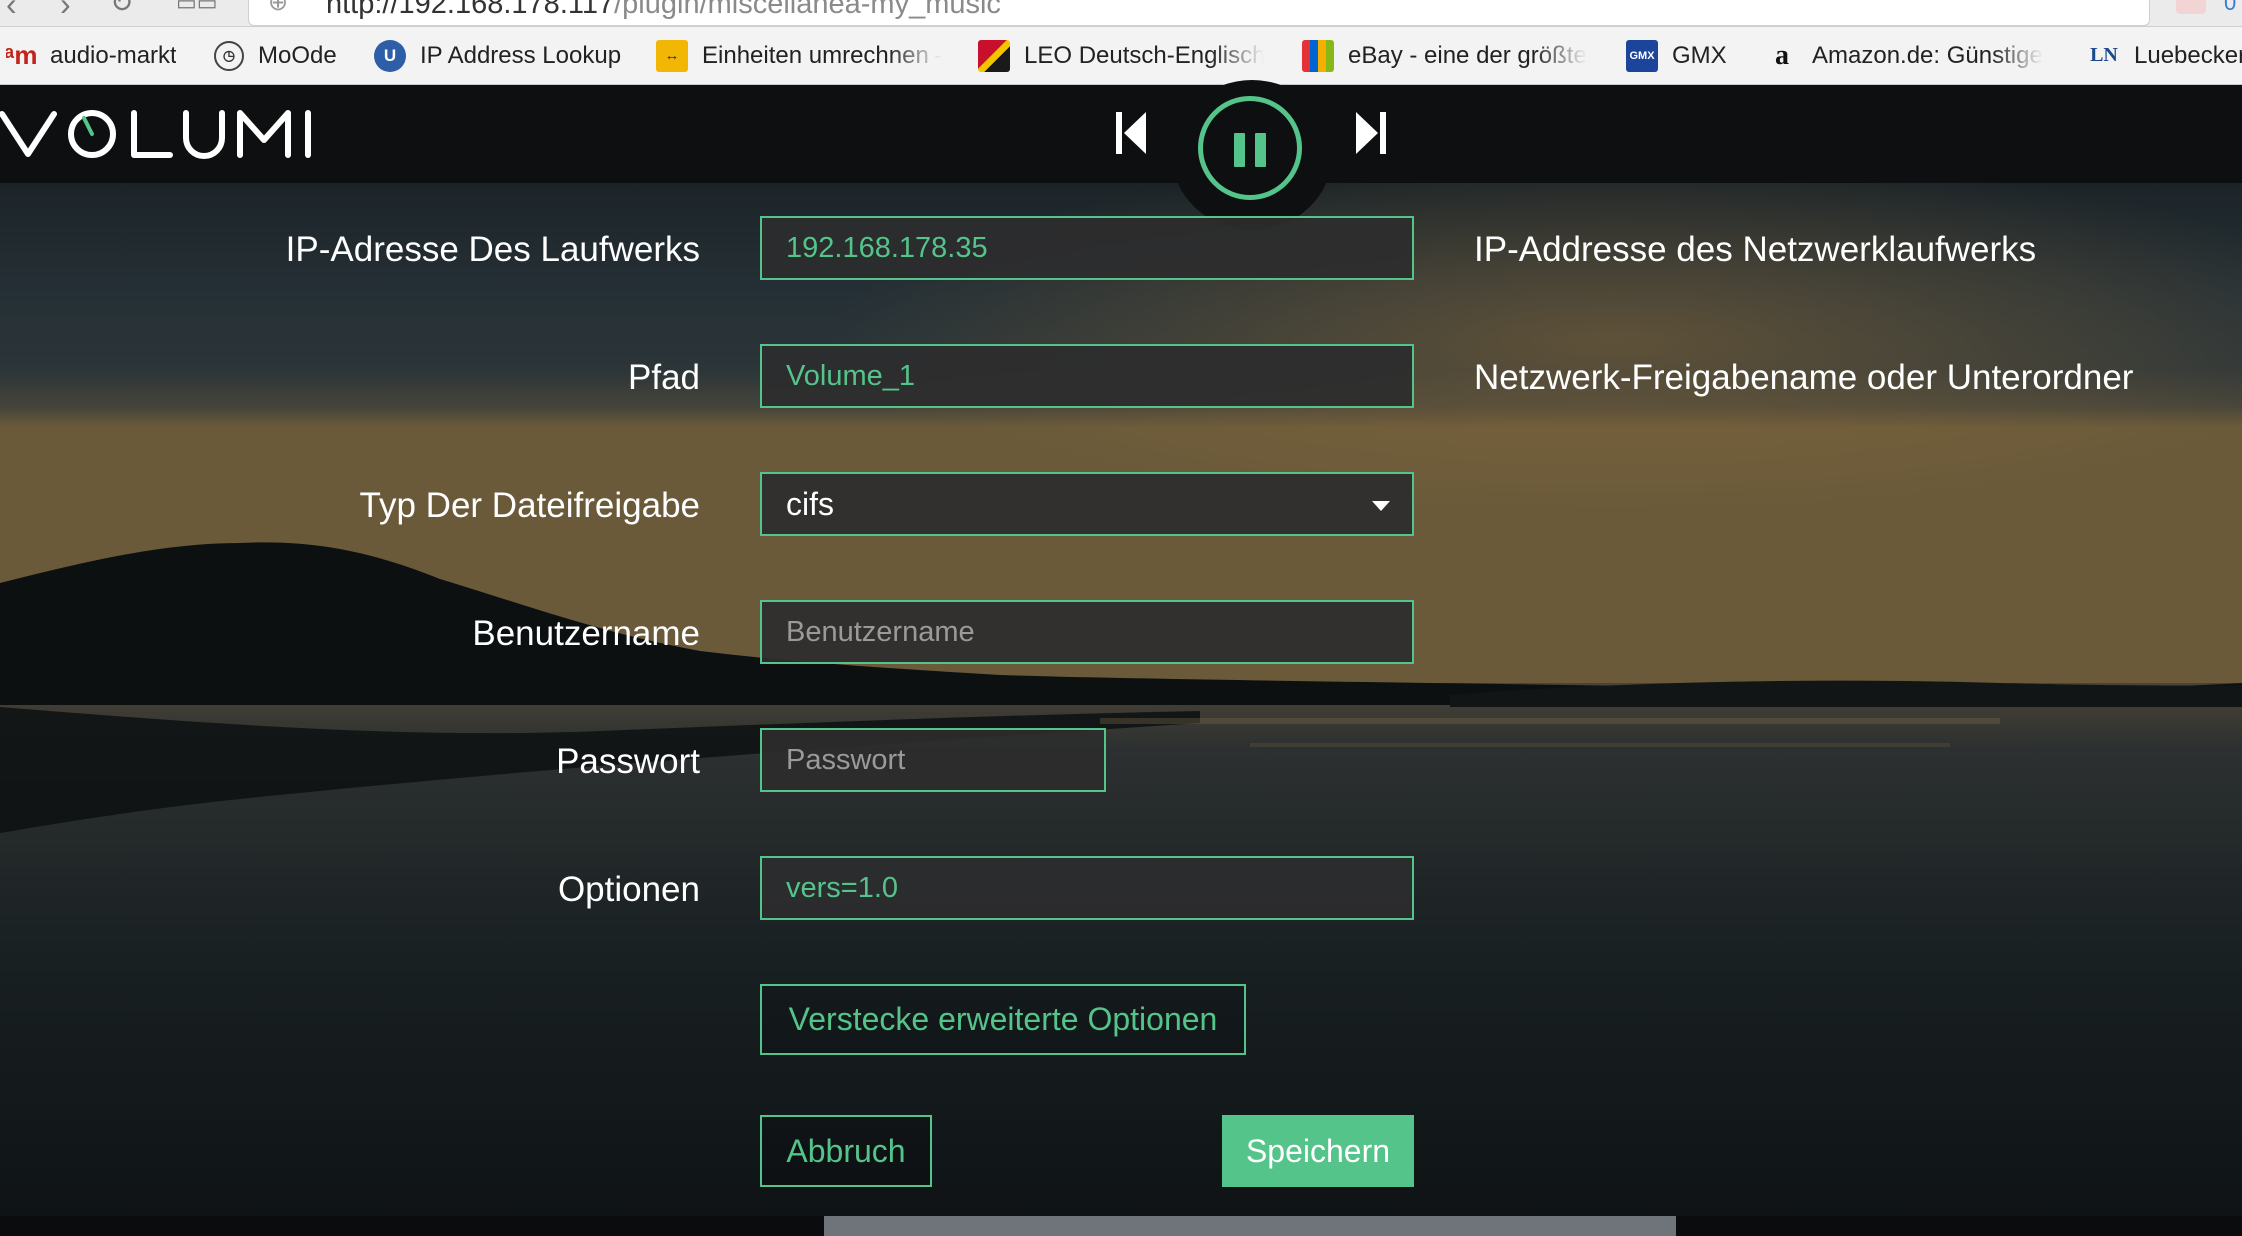  I want to click on ip-help-text: IP-Addresse des Netzwerklaufwerks, so click(1755, 249).